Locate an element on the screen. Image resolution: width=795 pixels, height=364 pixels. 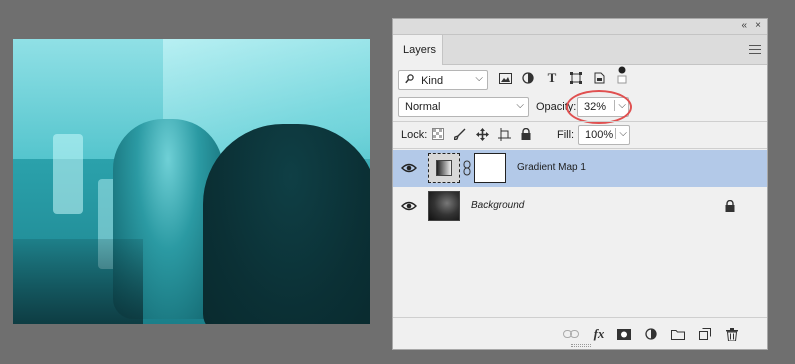
fill-label: Fill: is located at coordinates (566, 135).